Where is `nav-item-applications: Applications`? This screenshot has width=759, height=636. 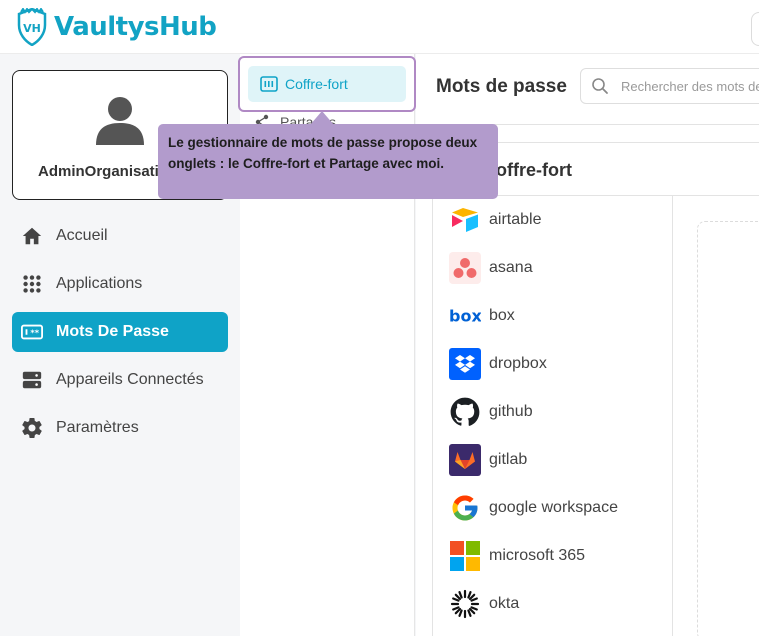
nav-item-applications: Applications is located at coordinates (120, 284).